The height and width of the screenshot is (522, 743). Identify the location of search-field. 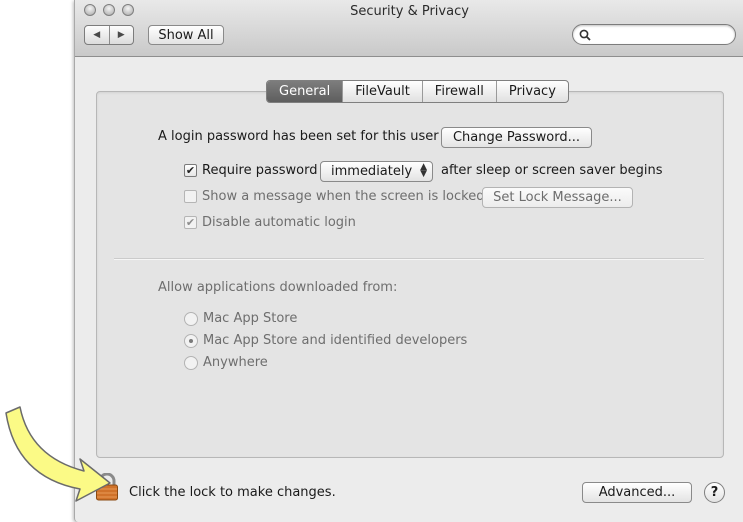
(654, 34).